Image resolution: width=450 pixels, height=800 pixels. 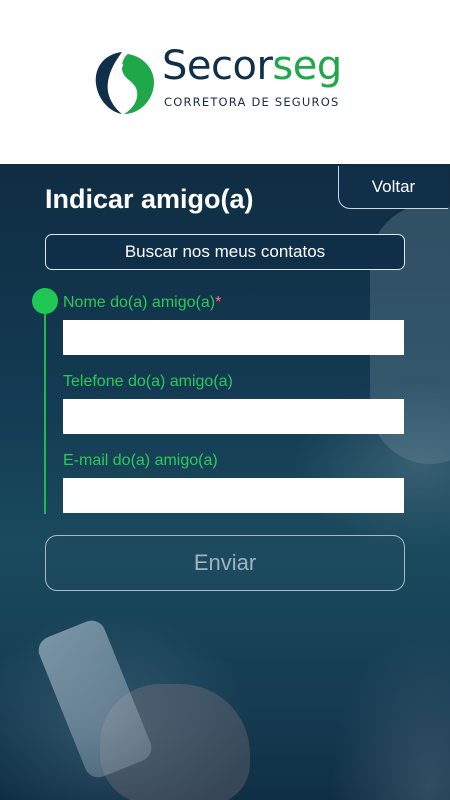 What do you see at coordinates (140, 460) in the screenshot?
I see `email-field-label: E-mail do(a) amigo(a)` at bounding box center [140, 460].